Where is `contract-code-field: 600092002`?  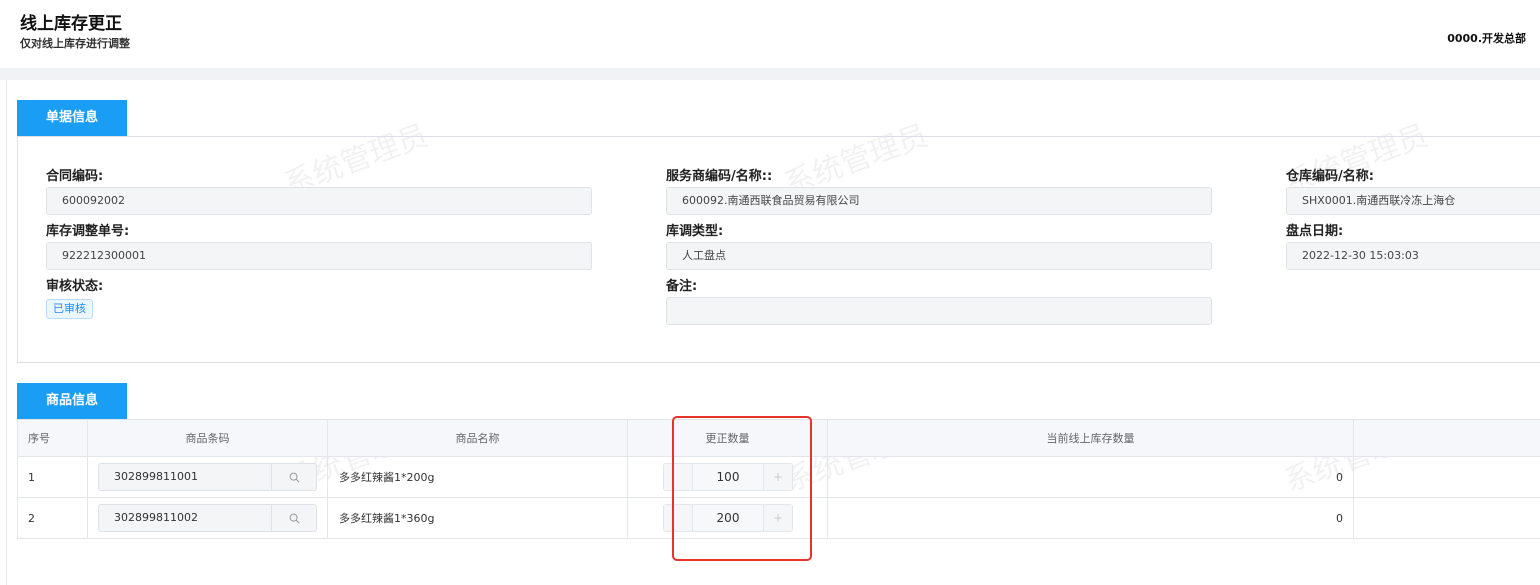
contract-code-field: 600092002 is located at coordinates (319, 201).